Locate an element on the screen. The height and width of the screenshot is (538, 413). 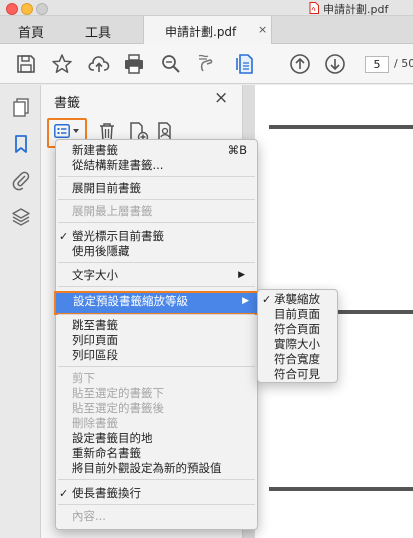
menu-item-paste-under: 貼至選定的書籤下 is located at coordinates (156, 393).